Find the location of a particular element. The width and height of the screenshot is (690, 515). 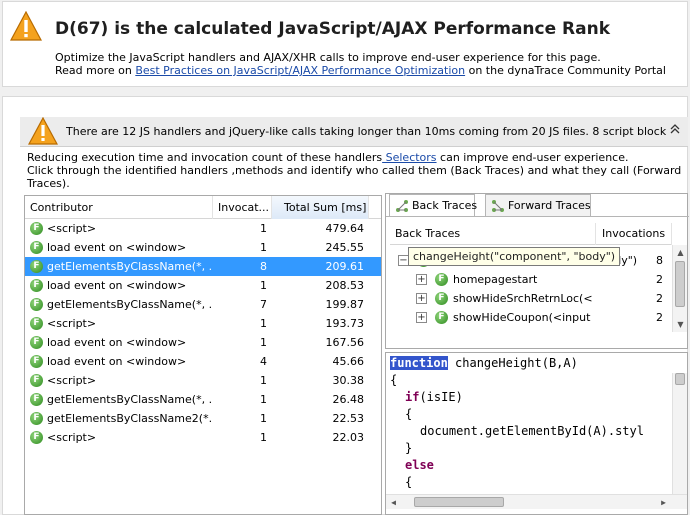

table-header: Contributor Invocat... Total Sum [ms] is located at coordinates (203, 207).